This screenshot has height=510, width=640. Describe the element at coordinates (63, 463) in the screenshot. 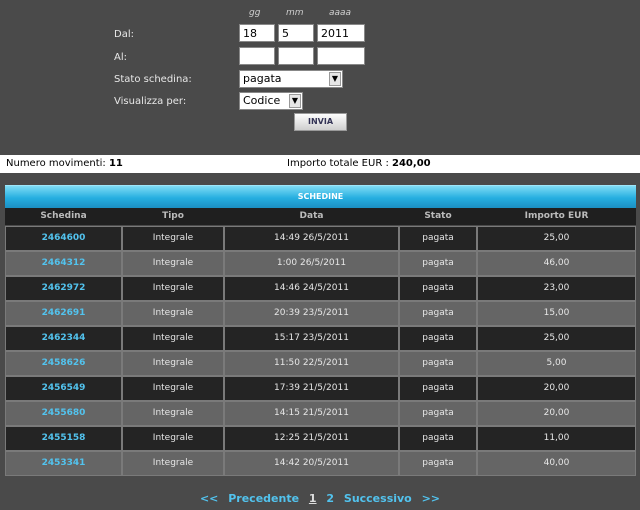

I see `schedina-link: 2453341` at that location.